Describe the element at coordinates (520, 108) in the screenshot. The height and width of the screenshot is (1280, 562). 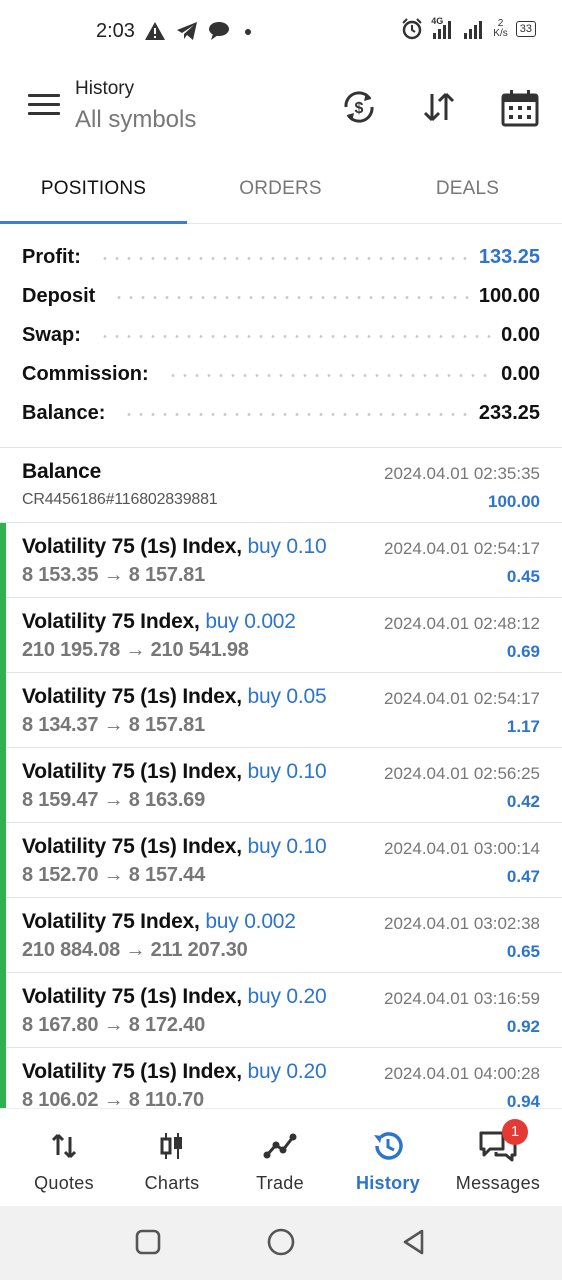
I see `calendar-icon` at that location.